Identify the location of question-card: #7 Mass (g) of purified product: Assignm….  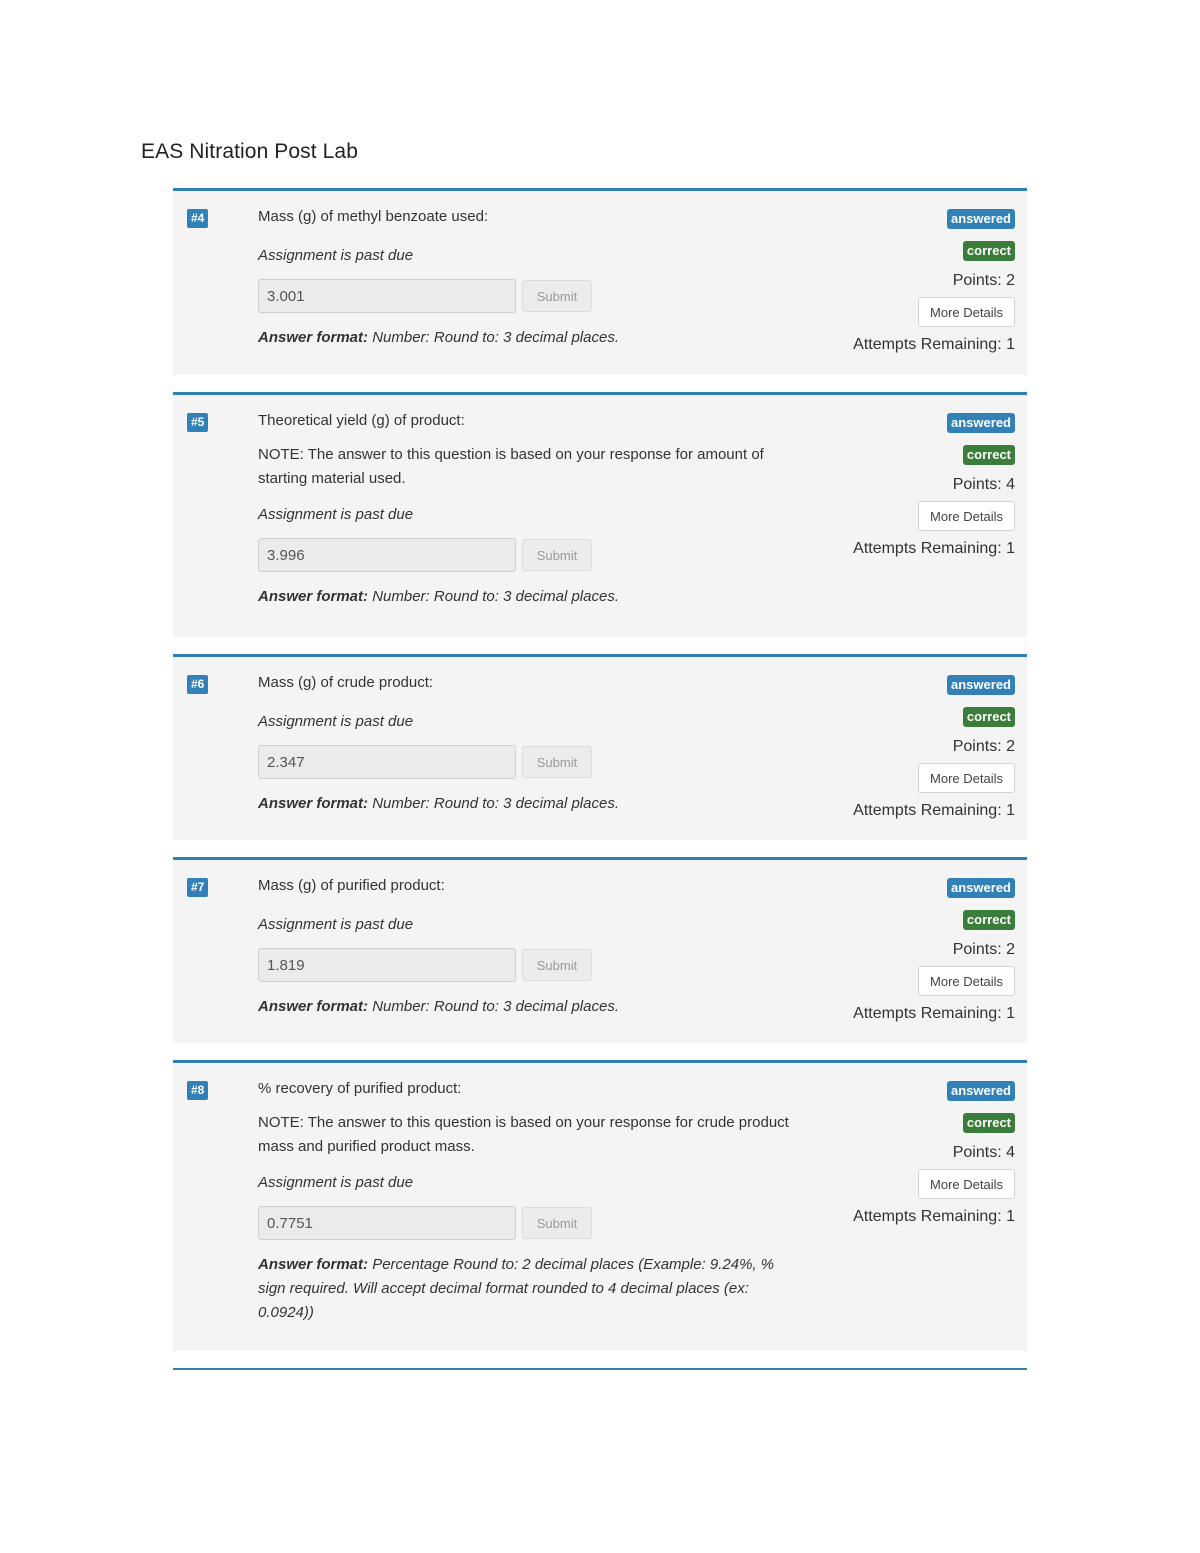
(600, 950).